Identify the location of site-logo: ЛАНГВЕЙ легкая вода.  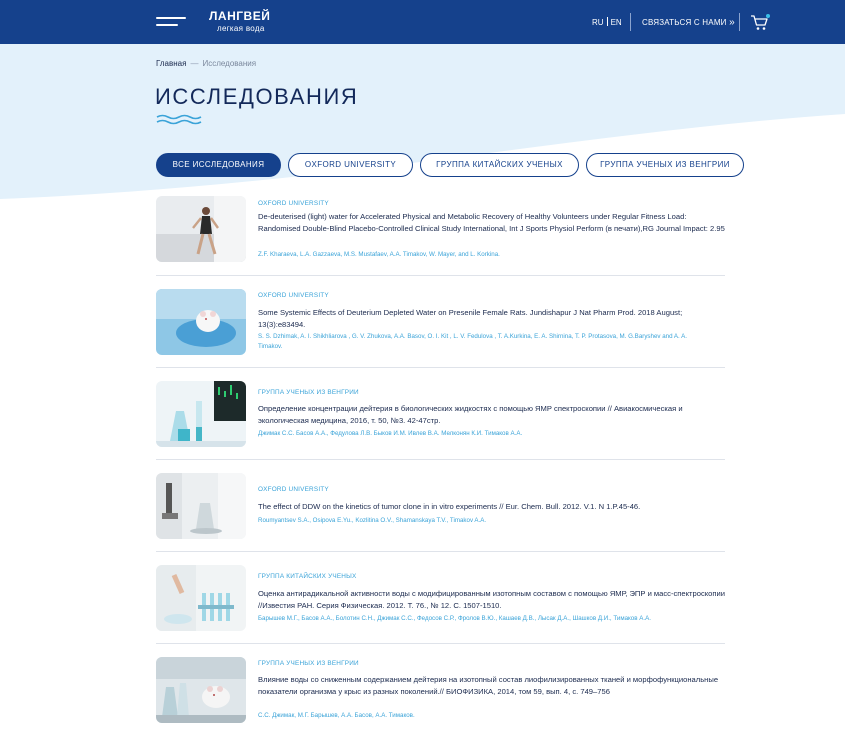
(239, 21).